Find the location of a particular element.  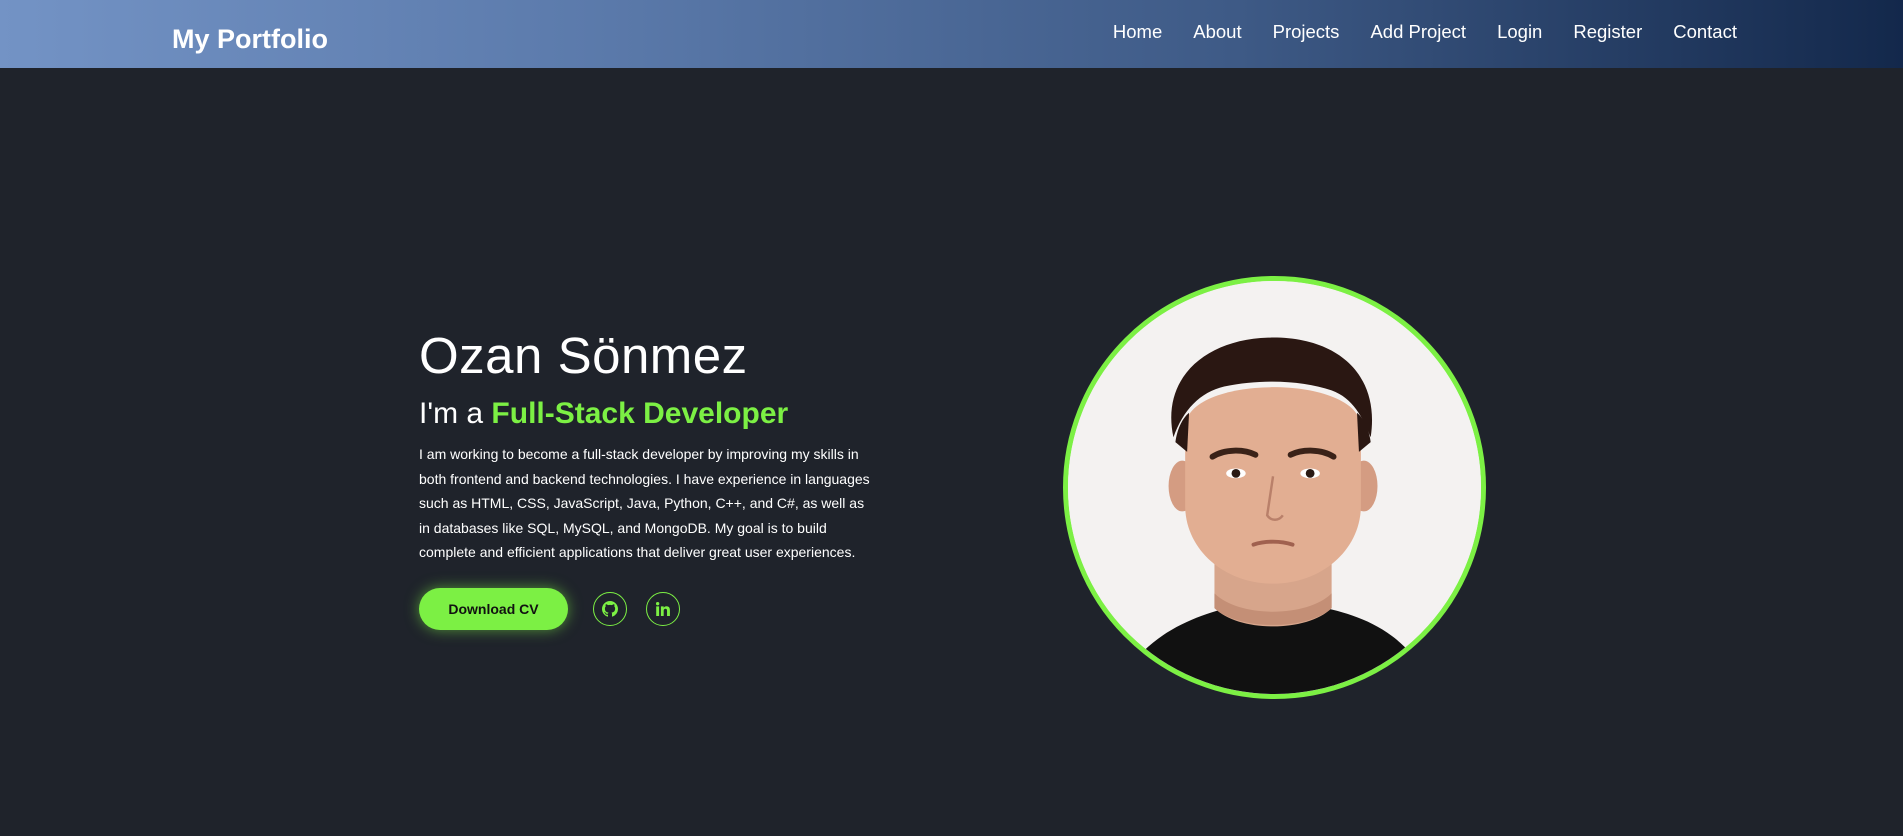

download-cv-button: Download CV is located at coordinates (493, 608).